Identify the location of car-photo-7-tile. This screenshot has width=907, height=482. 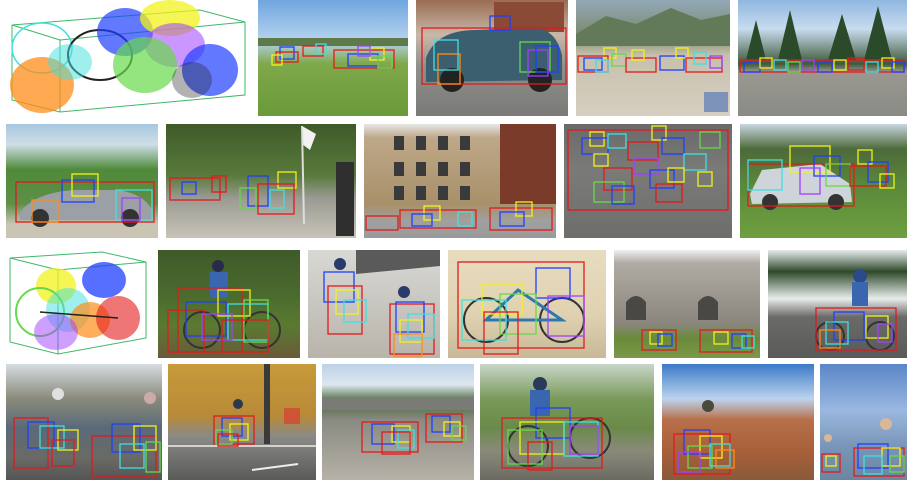
(460, 181).